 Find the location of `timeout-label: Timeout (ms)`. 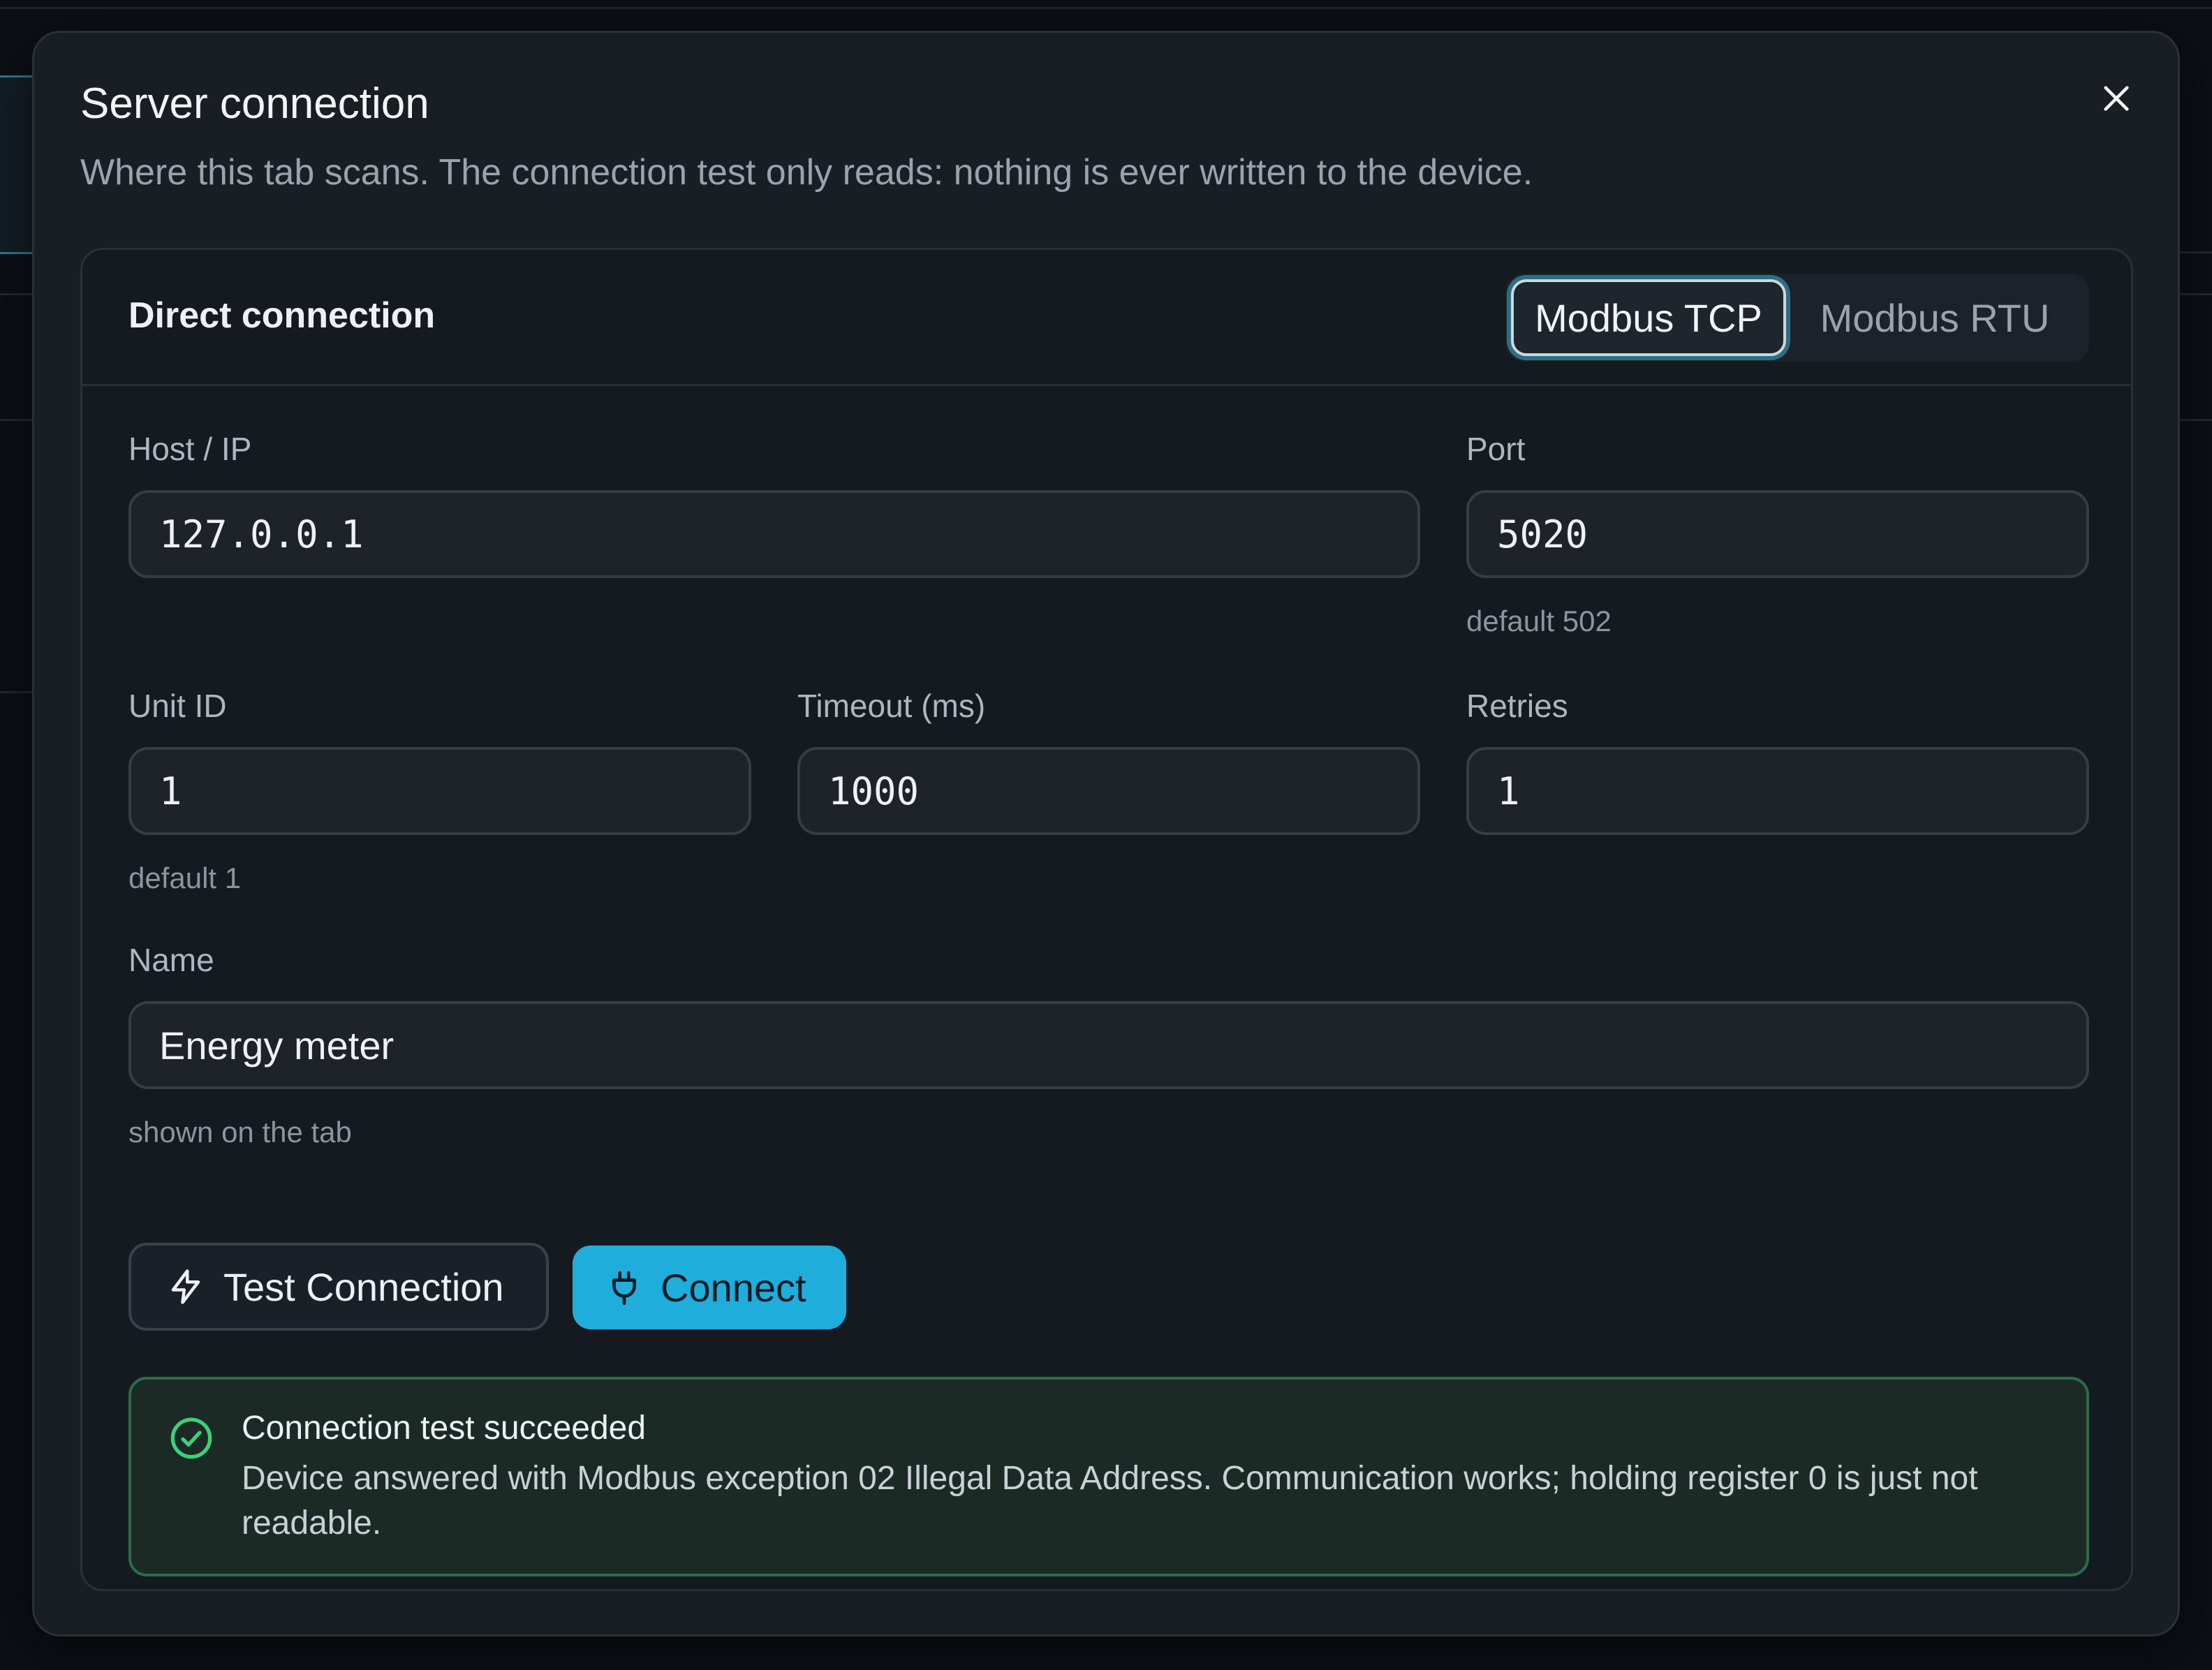

timeout-label: Timeout (ms) is located at coordinates (891, 706).